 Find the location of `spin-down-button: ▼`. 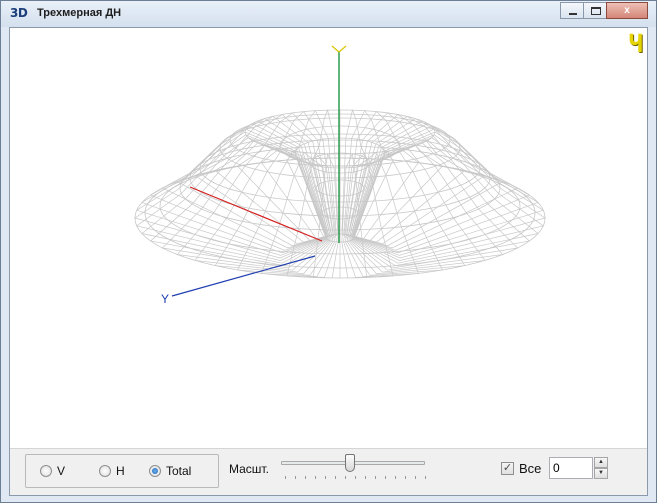

spin-down-button: ▼ is located at coordinates (601, 473).